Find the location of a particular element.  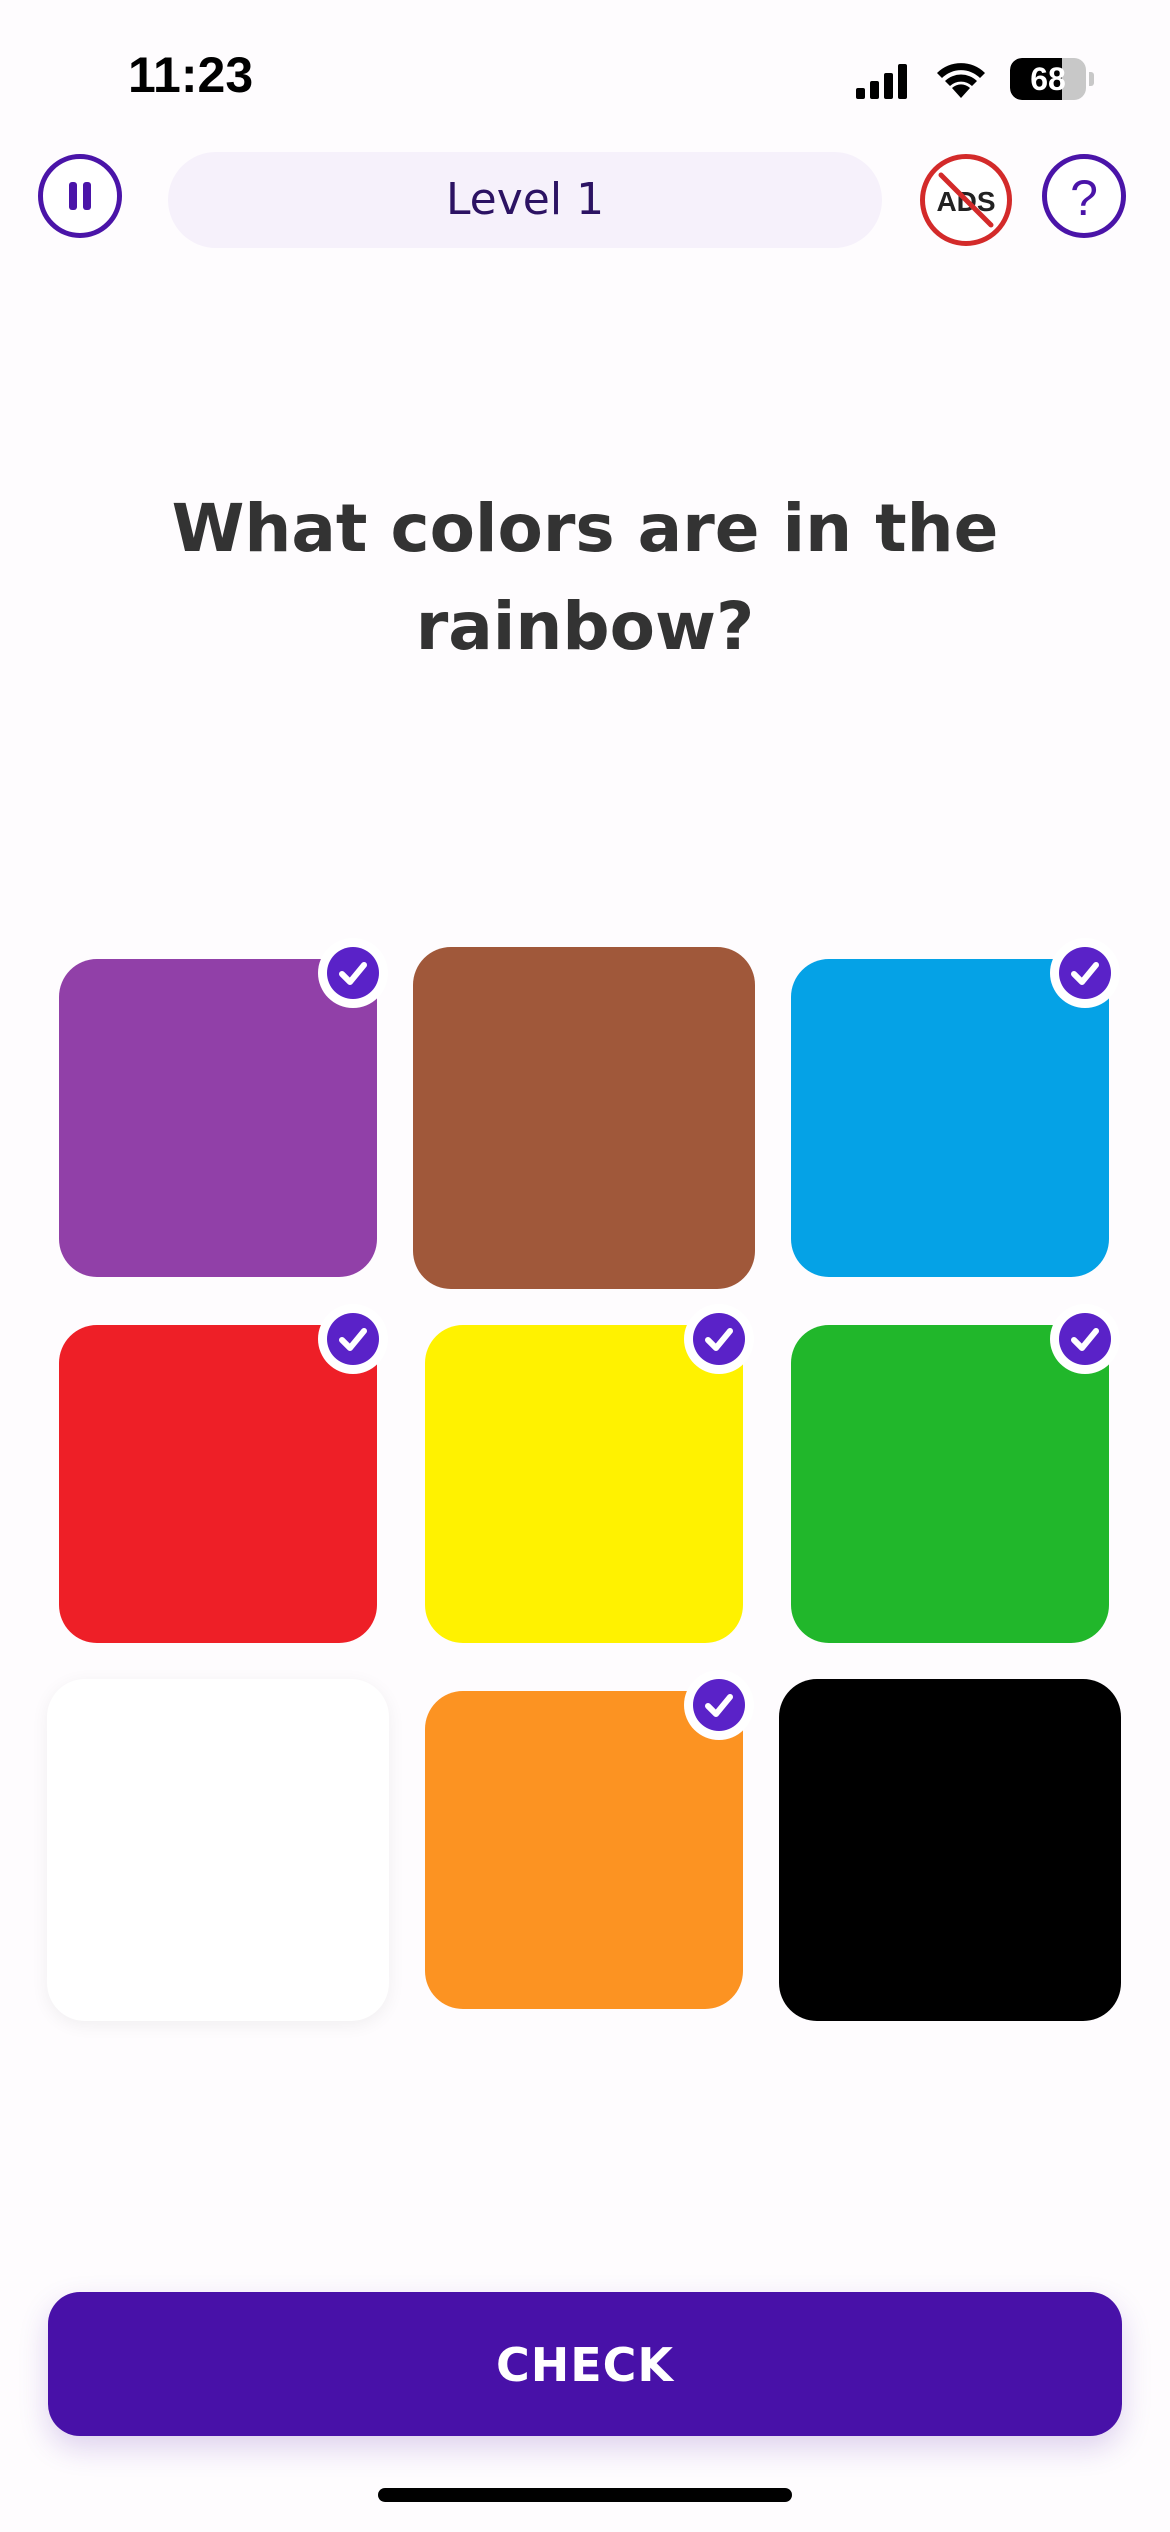

battery-icon: 68 is located at coordinates (1052, 79).